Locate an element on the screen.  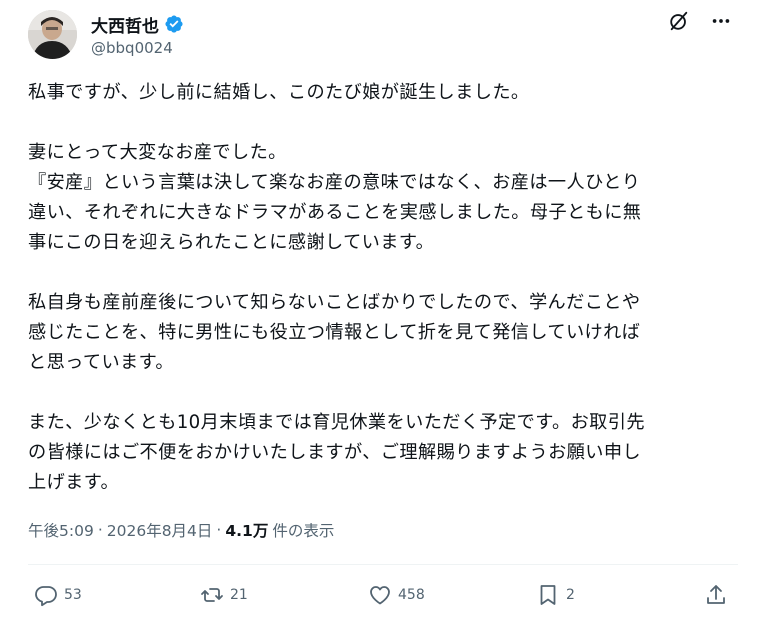
tweet-meta: 午後5:09 · 2026年8月4日 · 4.1万 件の表示 is located at coordinates (181, 530).